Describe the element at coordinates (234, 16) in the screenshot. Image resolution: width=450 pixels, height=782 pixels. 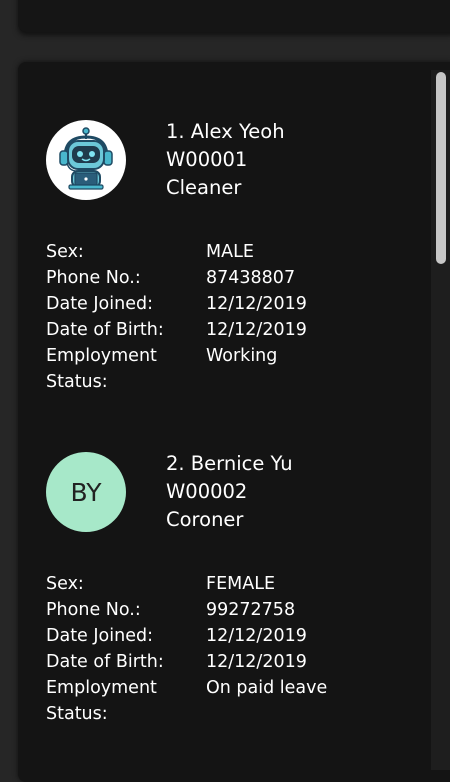
I see `top-panel` at that location.